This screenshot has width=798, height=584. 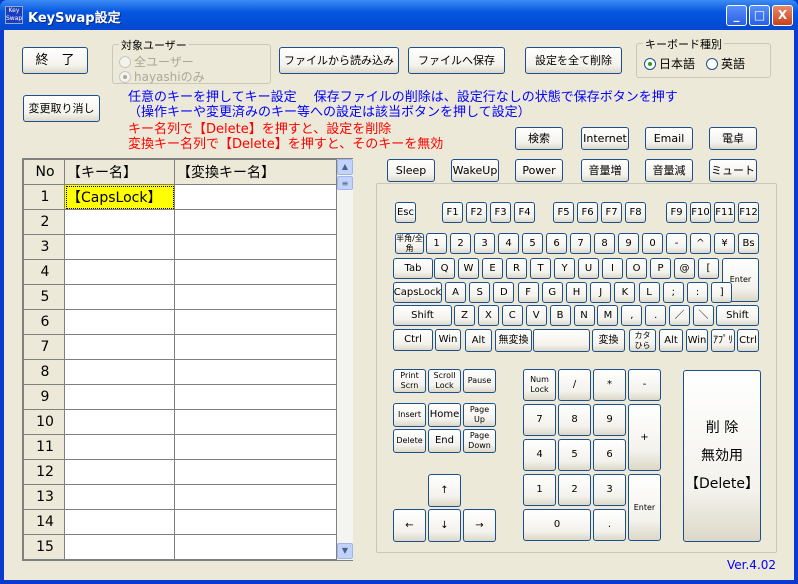 I want to click on key-4: 4, so click(x=539, y=455).